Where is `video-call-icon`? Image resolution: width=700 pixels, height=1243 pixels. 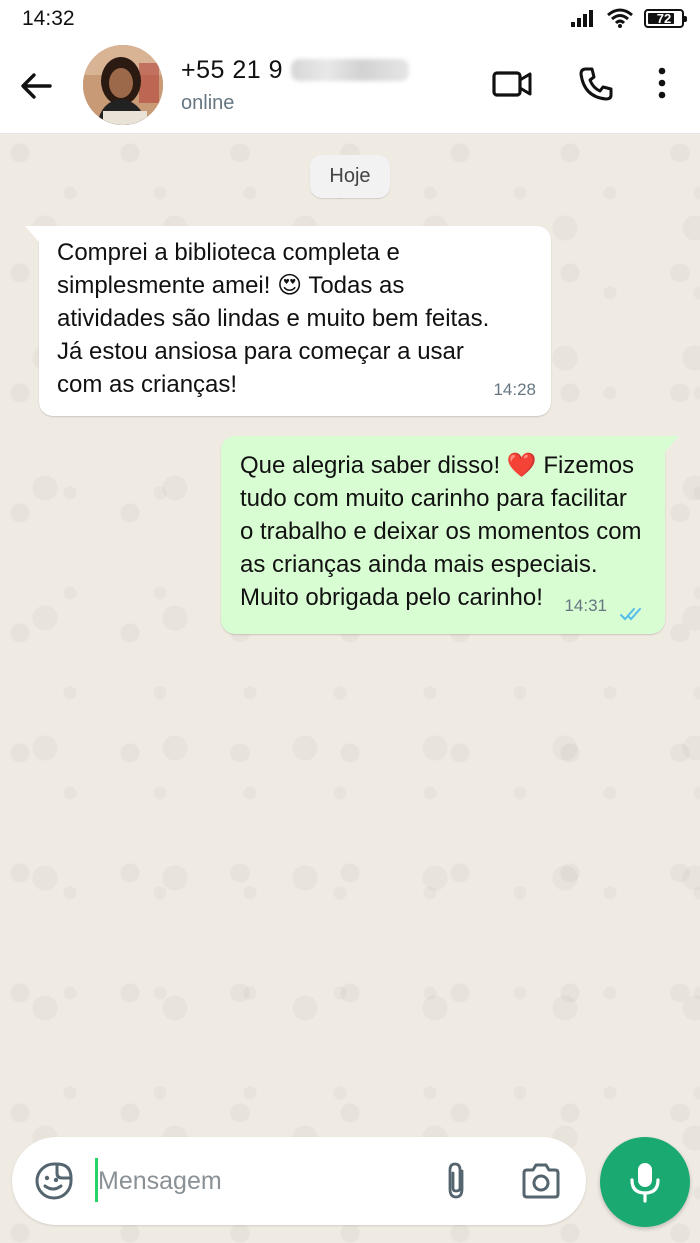 video-call-icon is located at coordinates (512, 84).